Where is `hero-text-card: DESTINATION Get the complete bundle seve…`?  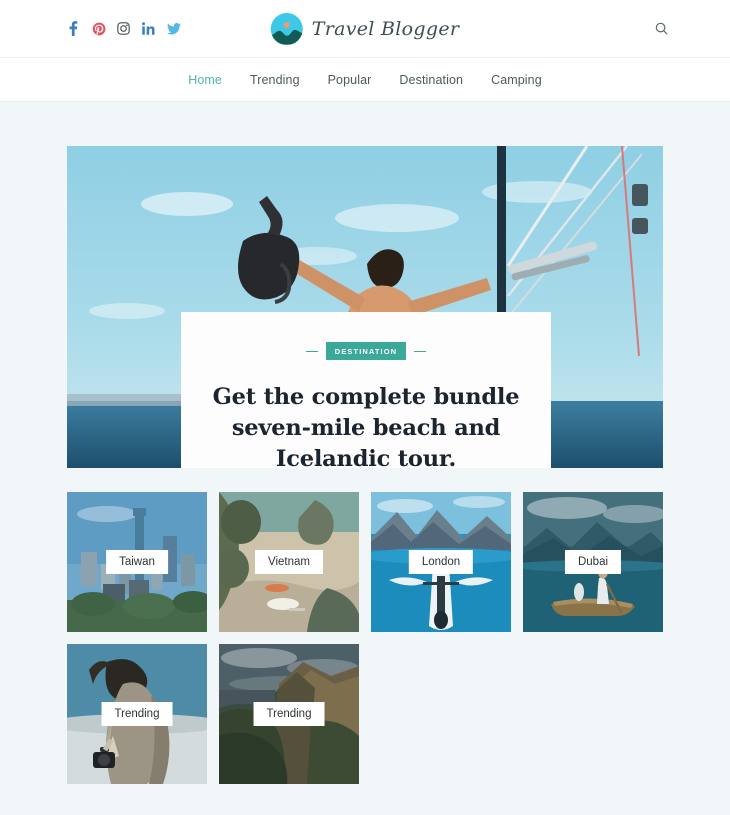
hero-text-card: DESTINATION Get the complete bundle seve… is located at coordinates (366, 390).